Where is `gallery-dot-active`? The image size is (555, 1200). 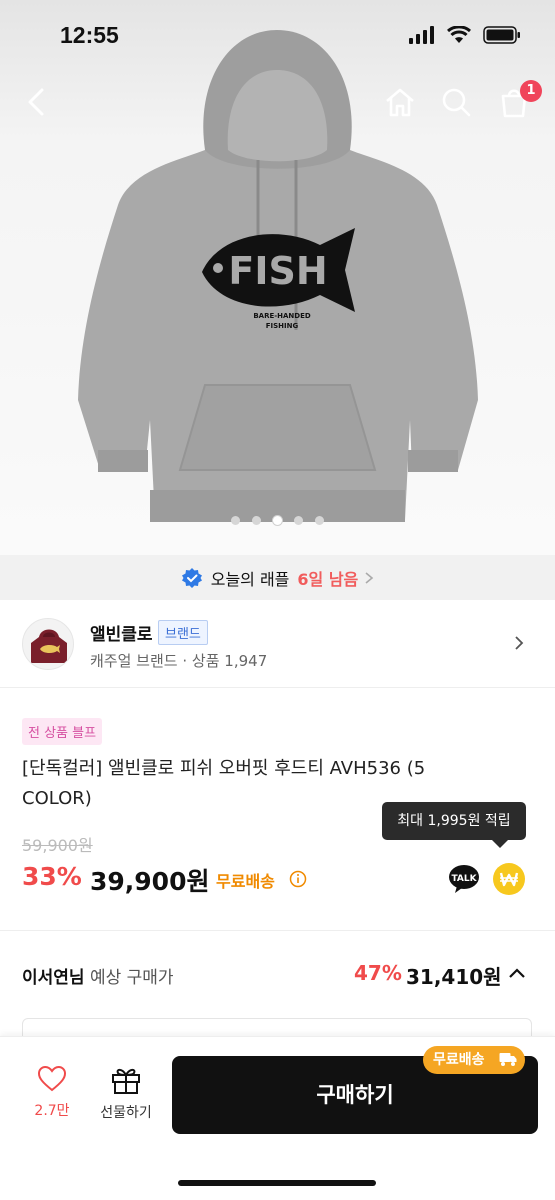
gallery-dot-active is located at coordinates (277, 520).